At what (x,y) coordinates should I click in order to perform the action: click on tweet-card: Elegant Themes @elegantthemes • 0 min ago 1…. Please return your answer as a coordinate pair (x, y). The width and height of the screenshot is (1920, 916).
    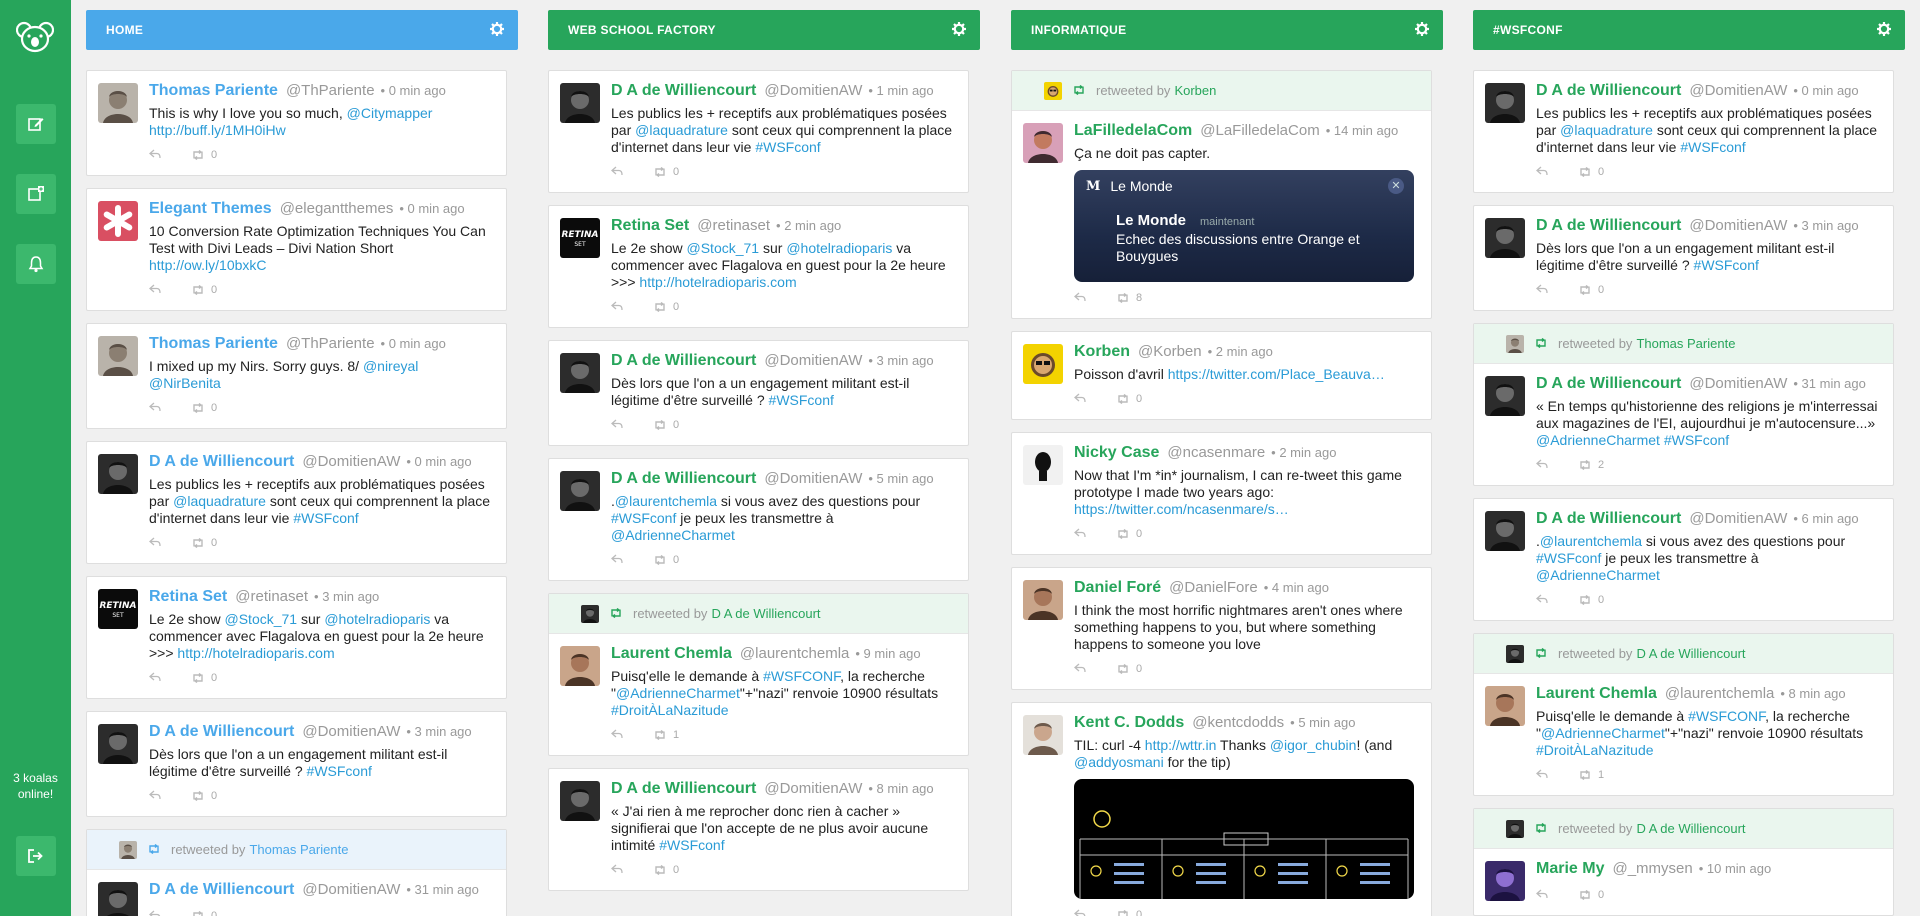
    Looking at the image, I should click on (296, 249).